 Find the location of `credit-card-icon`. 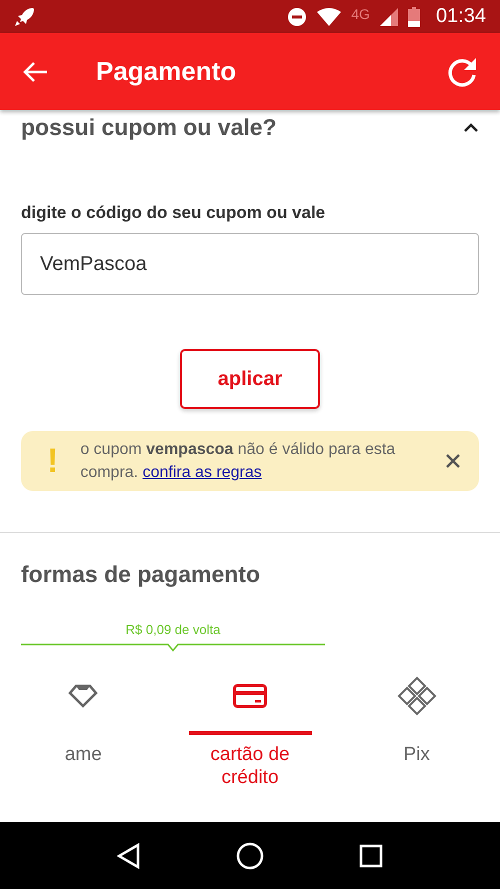

credit-card-icon is located at coordinates (250, 696).